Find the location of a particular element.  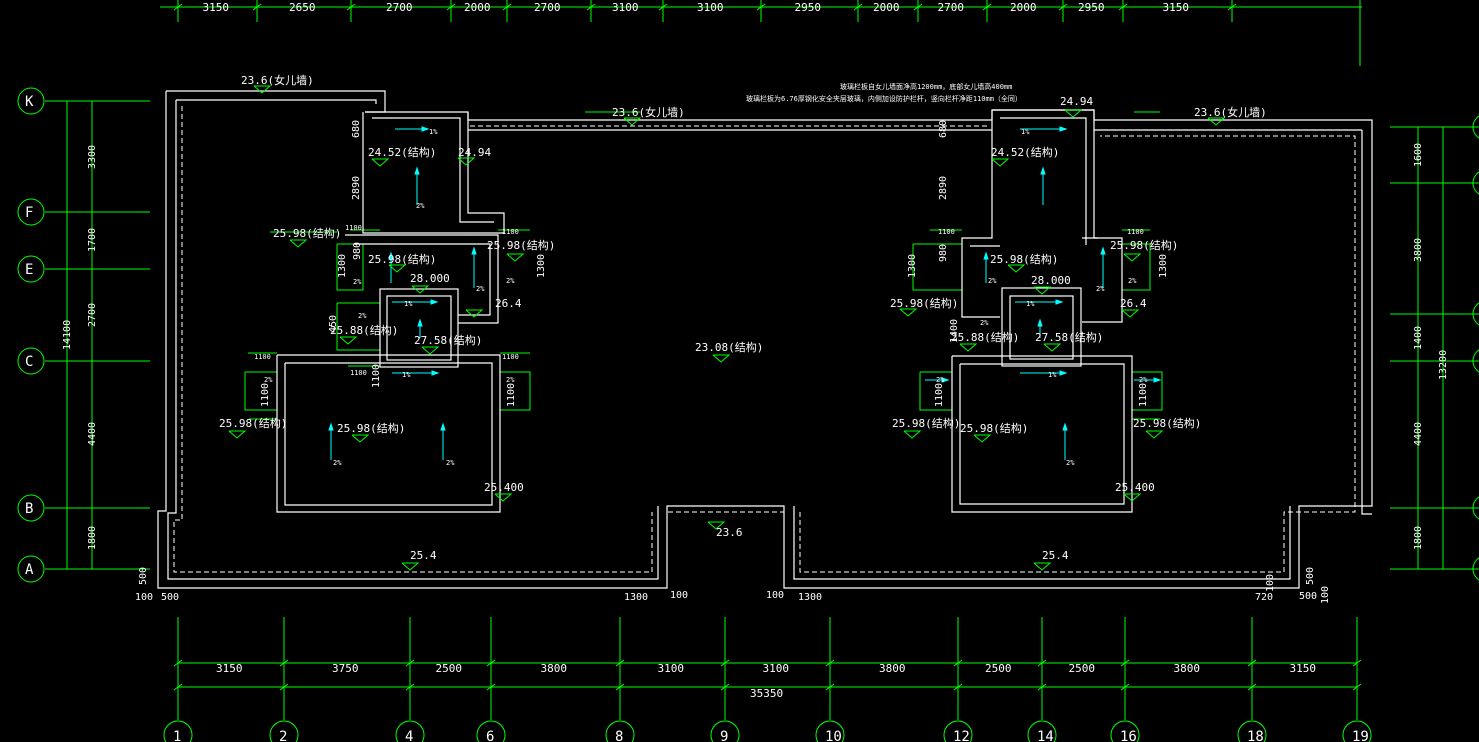

top-dim-8: 2000 is located at coordinates (886, 7).